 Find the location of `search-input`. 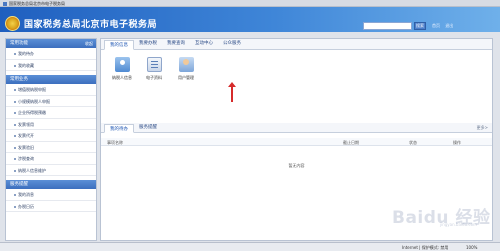

search-input is located at coordinates (387, 26).